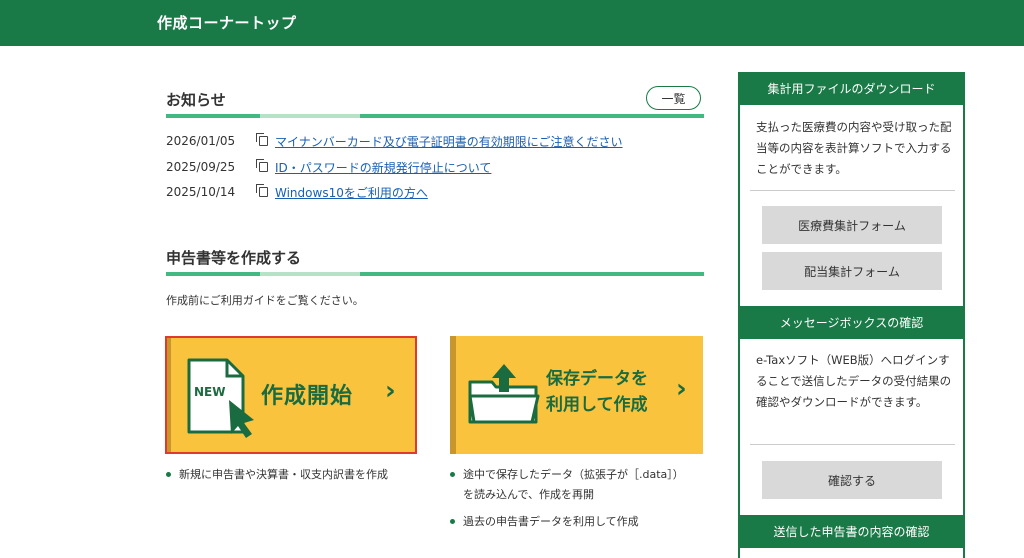  What do you see at coordinates (201, 167) in the screenshot?
I see `news-date: 2025/09/25` at bounding box center [201, 167].